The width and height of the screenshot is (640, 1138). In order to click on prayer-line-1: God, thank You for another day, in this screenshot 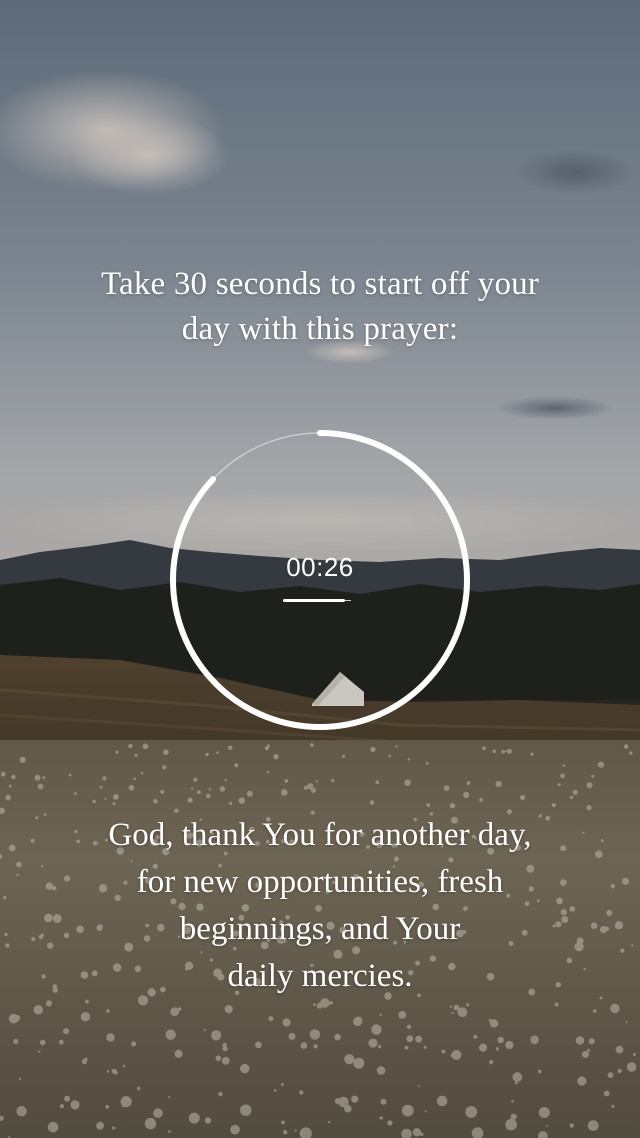, I will do `click(320, 835)`.